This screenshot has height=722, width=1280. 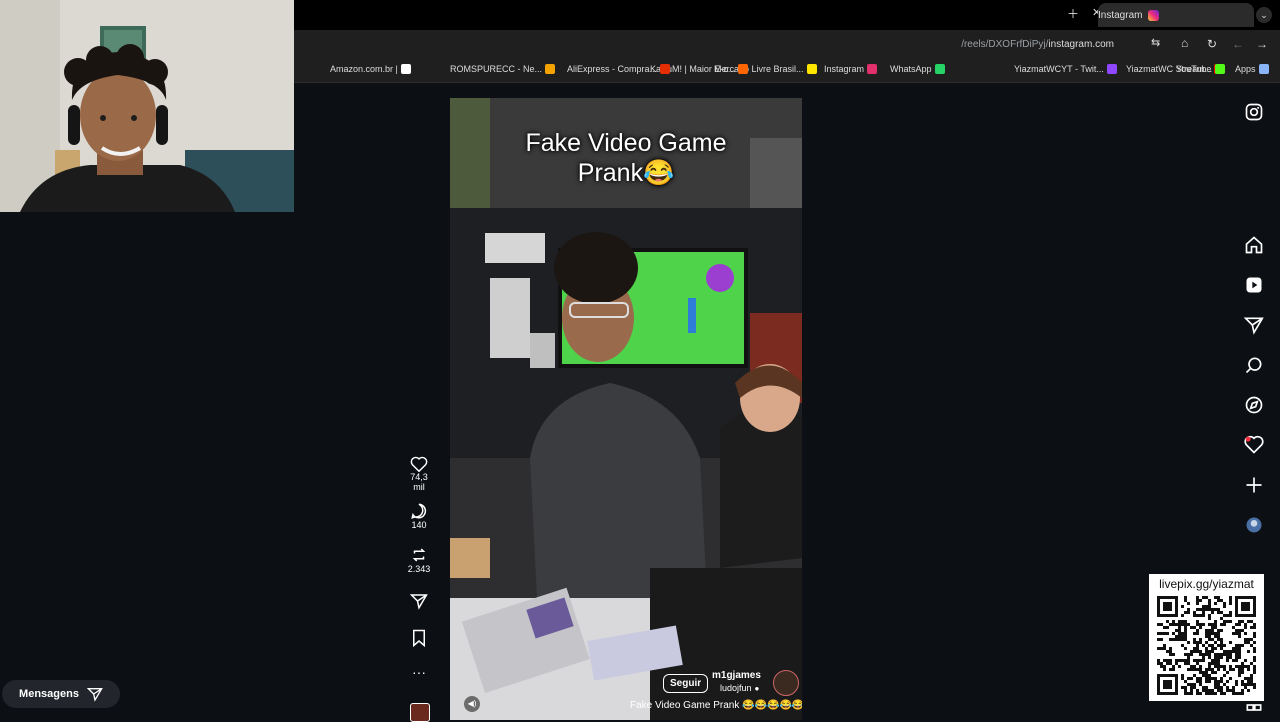 What do you see at coordinates (786, 683) in the screenshot?
I see `author-avatar` at bounding box center [786, 683].